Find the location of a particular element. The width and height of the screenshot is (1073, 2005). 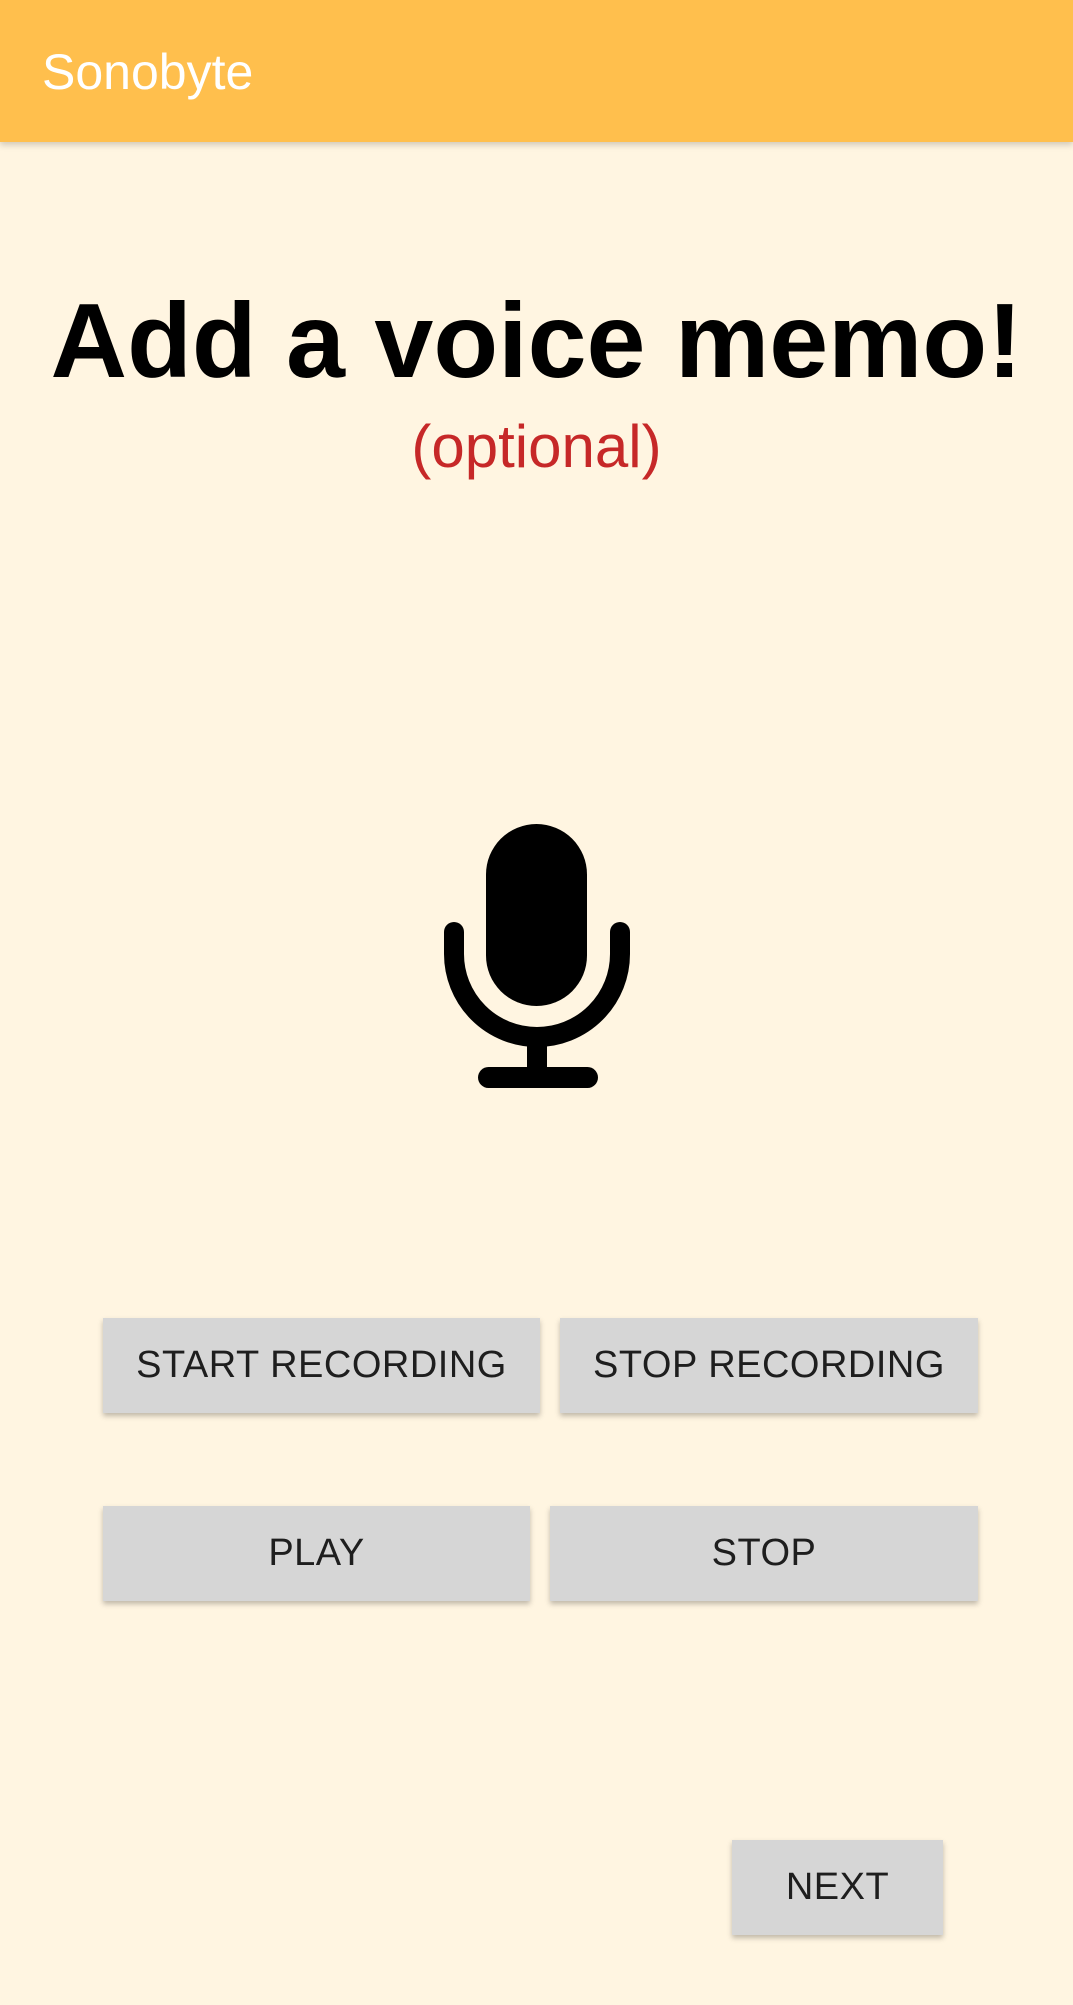

page-title: Add a voice memo! is located at coordinates (536, 341).